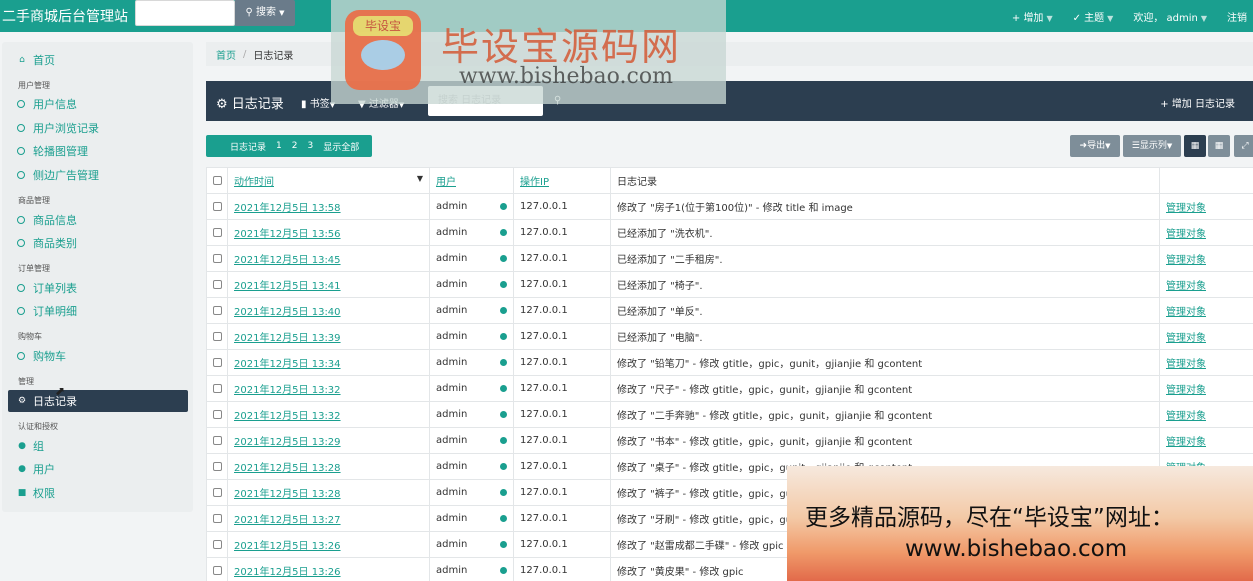 The height and width of the screenshot is (581, 1253). What do you see at coordinates (318, 102) in the screenshot?
I see `bookmark-menu: ▮ 书签▼` at bounding box center [318, 102].